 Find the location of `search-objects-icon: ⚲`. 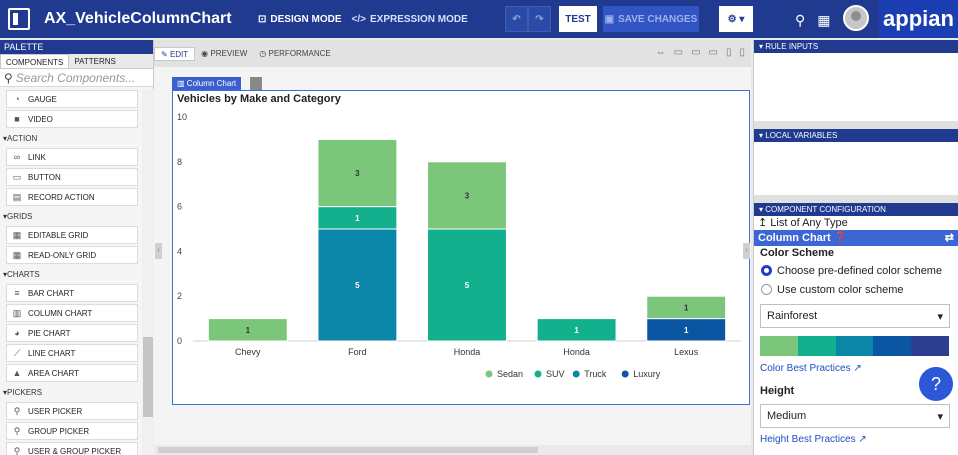

search-objects-icon: ⚲ is located at coordinates (800, 20).